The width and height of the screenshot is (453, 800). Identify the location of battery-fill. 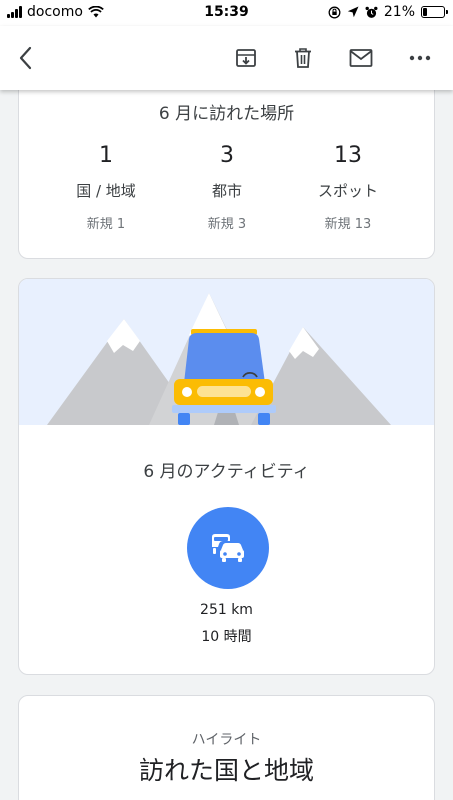
(425, 12).